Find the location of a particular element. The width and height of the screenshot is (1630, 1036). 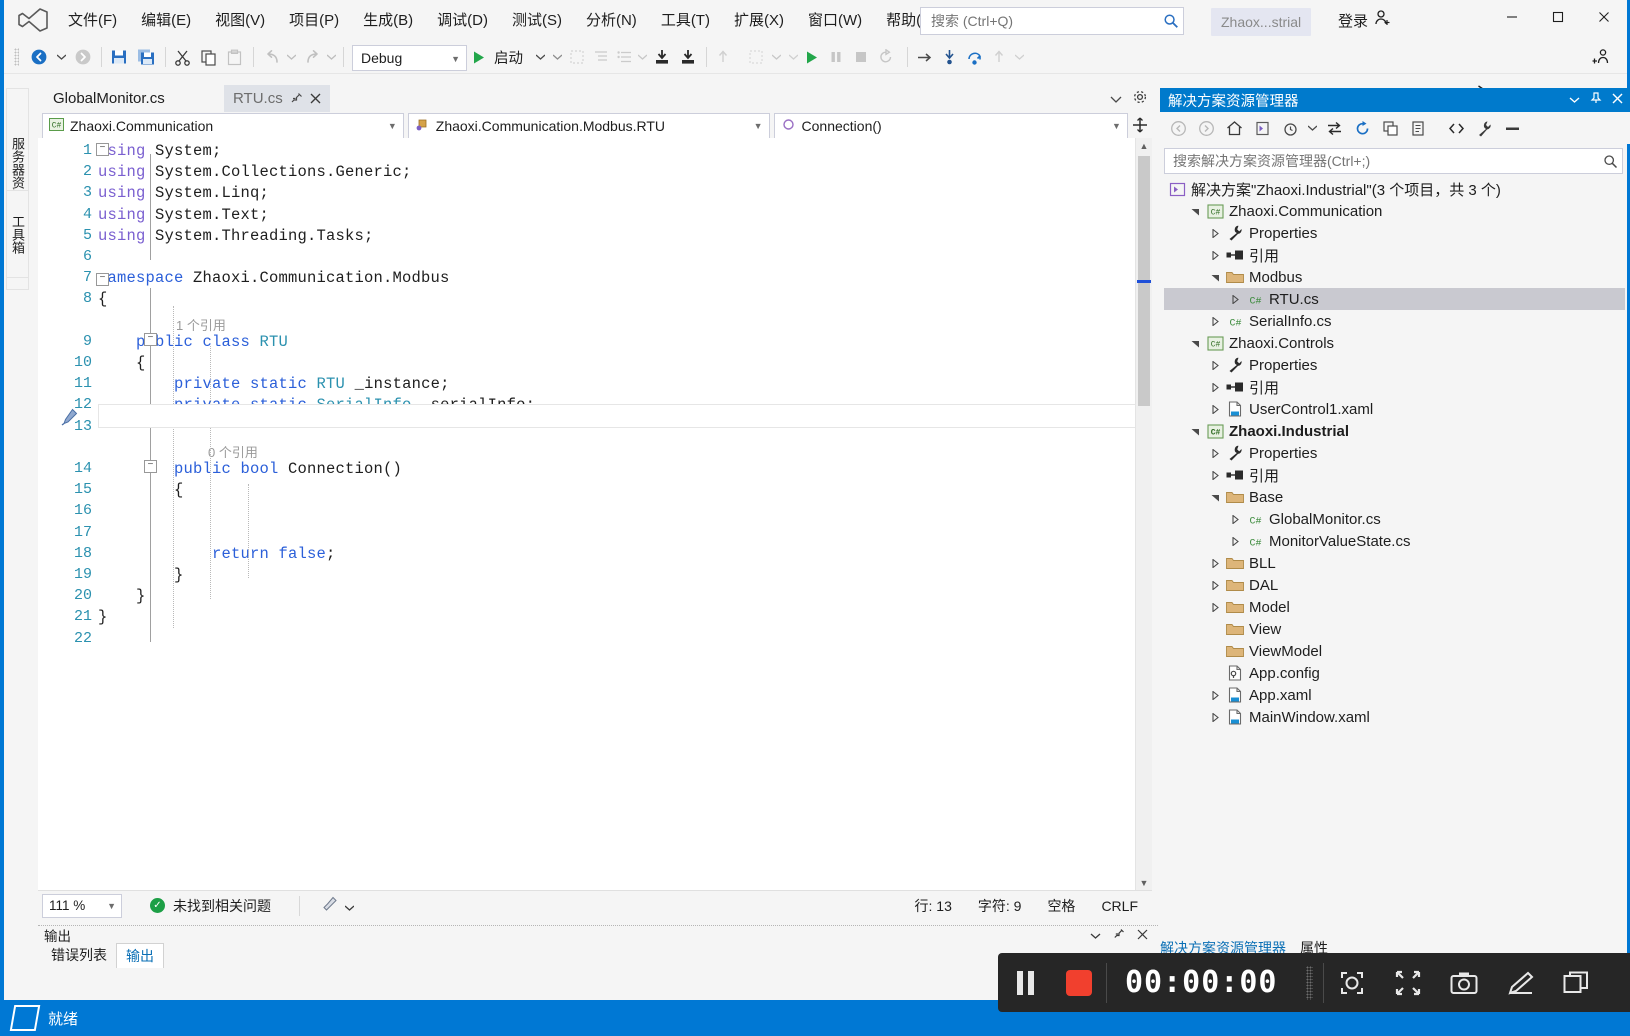

pending-changes-icon is located at coordinates (1290, 128).